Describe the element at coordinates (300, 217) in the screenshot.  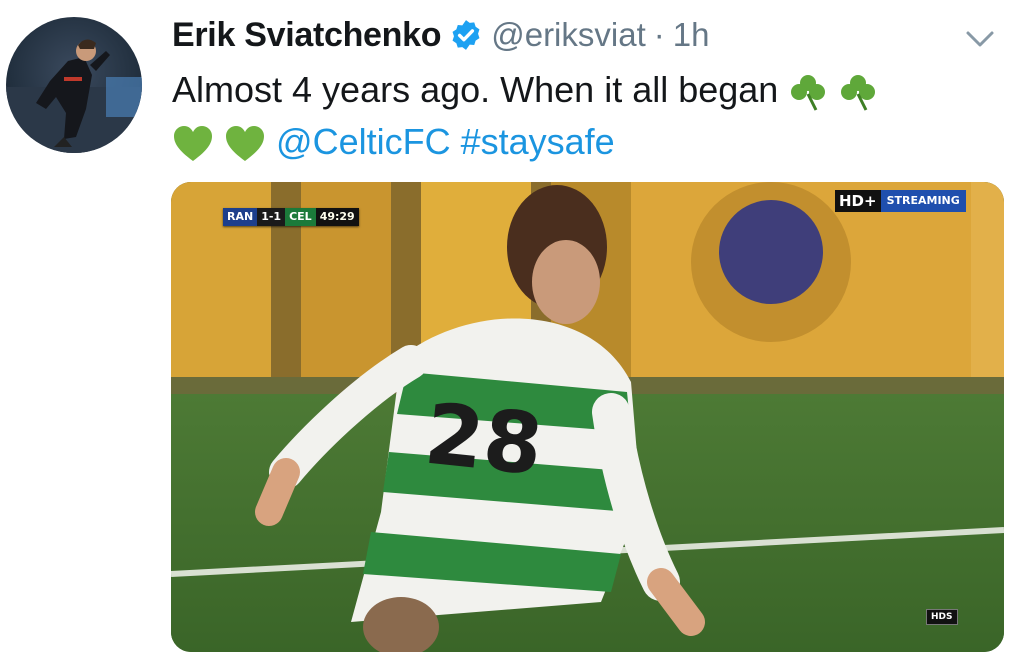
I see `scorebug-away: CEL` at that location.